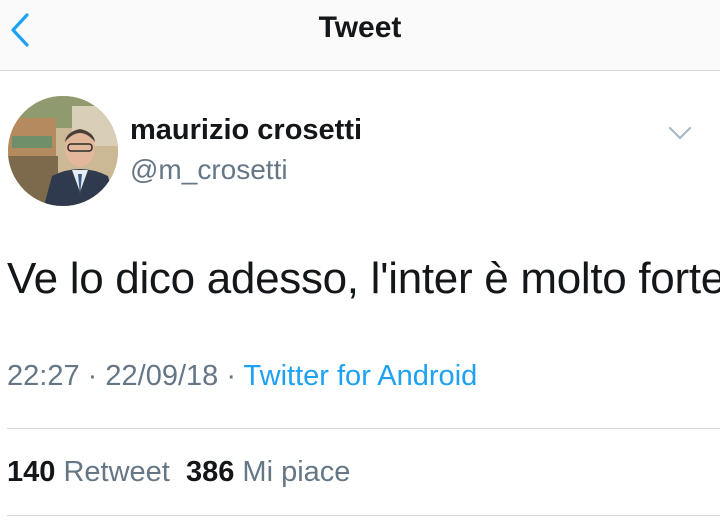  What do you see at coordinates (162, 376) in the screenshot?
I see `tweet-date: 22/09/18` at bounding box center [162, 376].